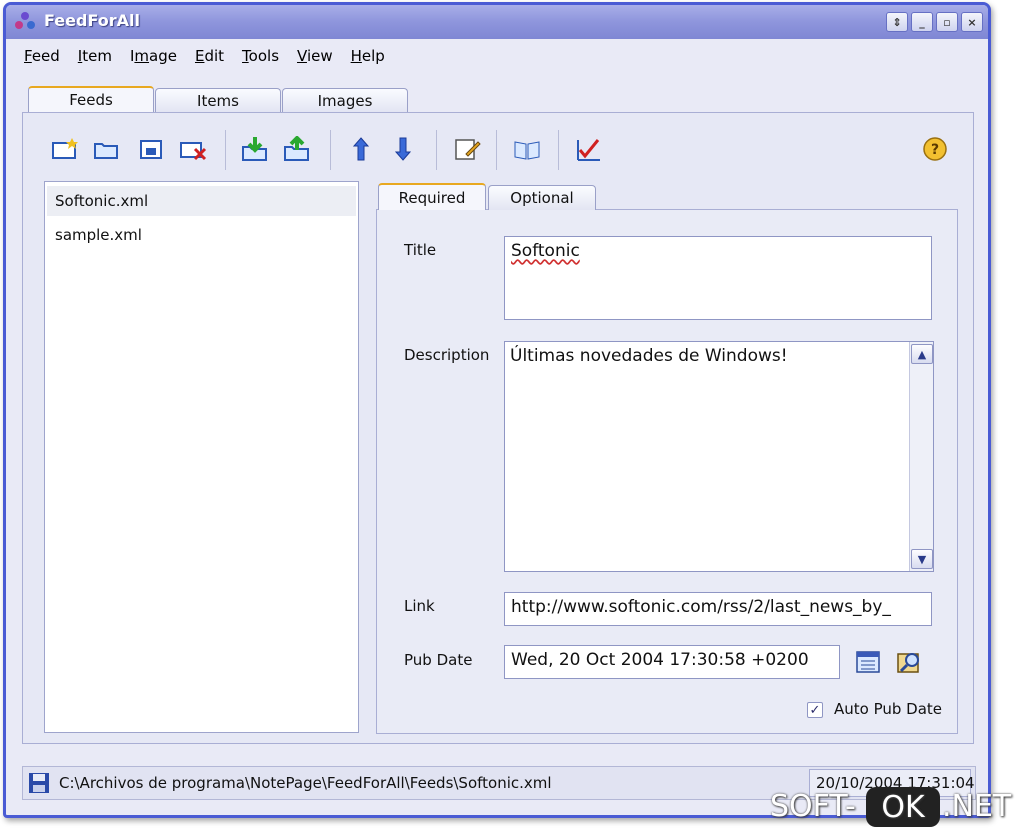 The image size is (1020, 833). I want to click on link-label: Link, so click(419, 606).